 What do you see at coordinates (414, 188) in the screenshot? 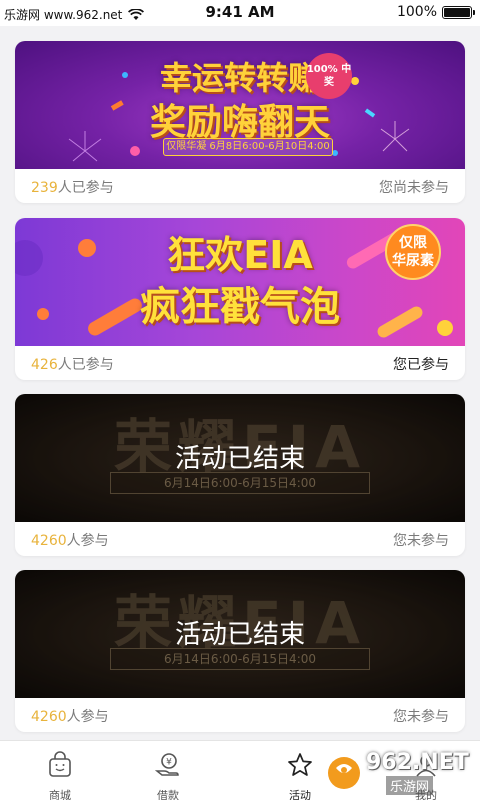
I see `participation-status: 您尚未参与` at bounding box center [414, 188].